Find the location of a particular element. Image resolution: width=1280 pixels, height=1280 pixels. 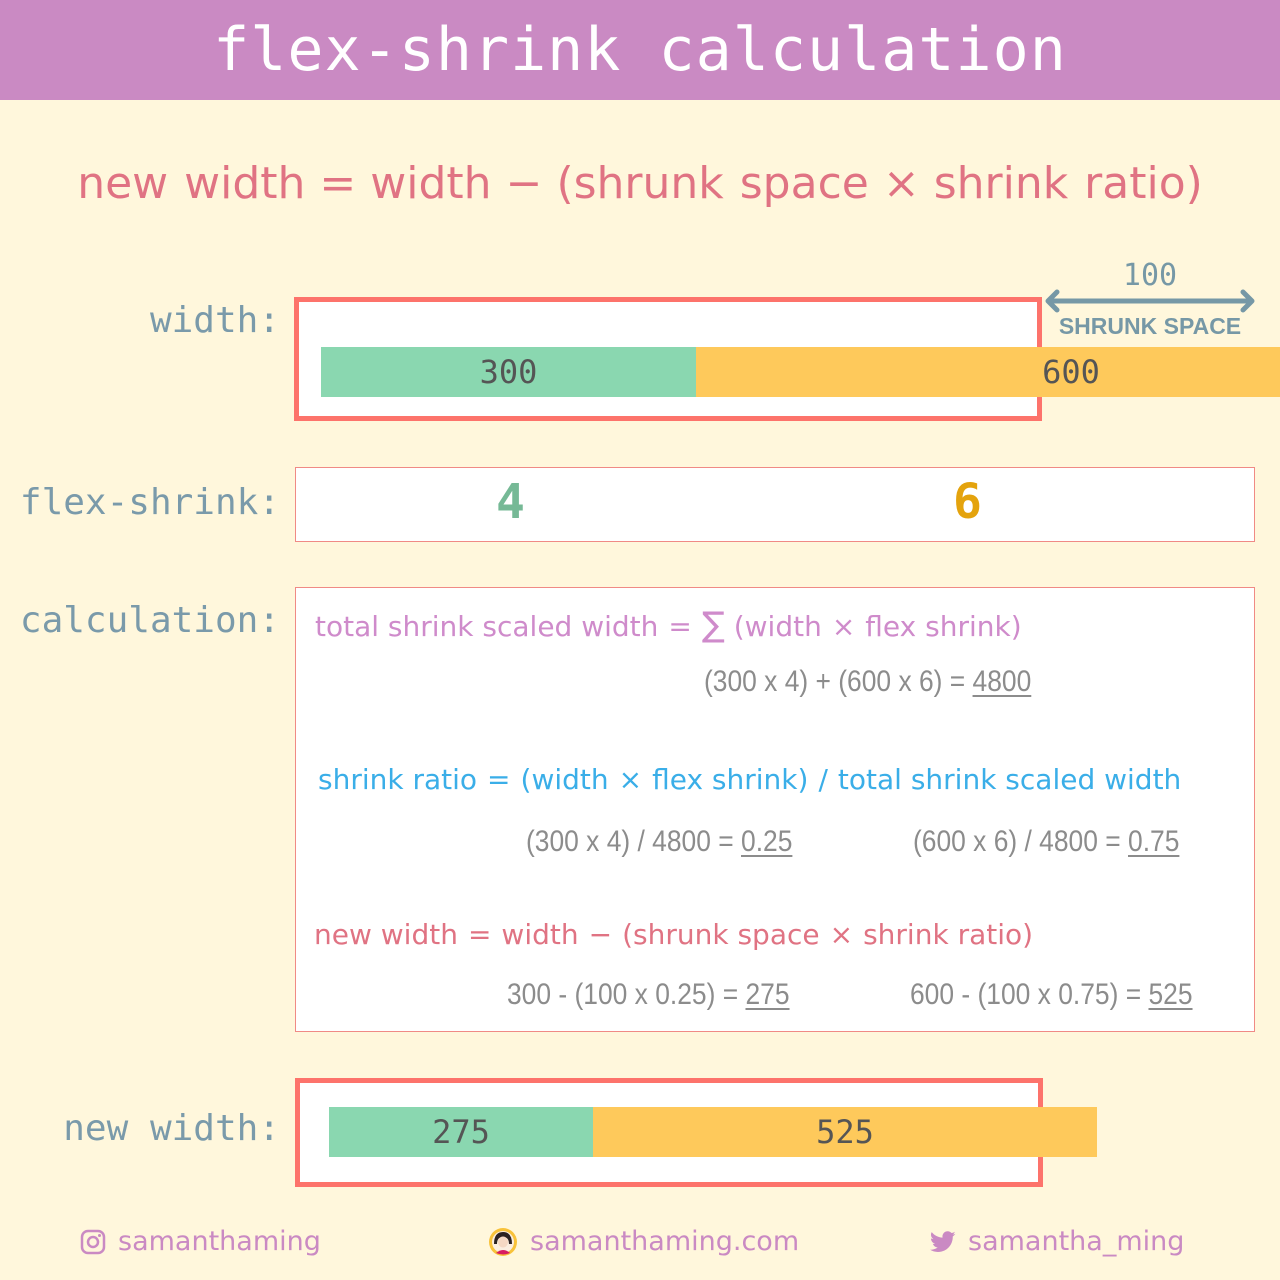

ratio-rhs-mid: flex shrink) is located at coordinates (730, 779).